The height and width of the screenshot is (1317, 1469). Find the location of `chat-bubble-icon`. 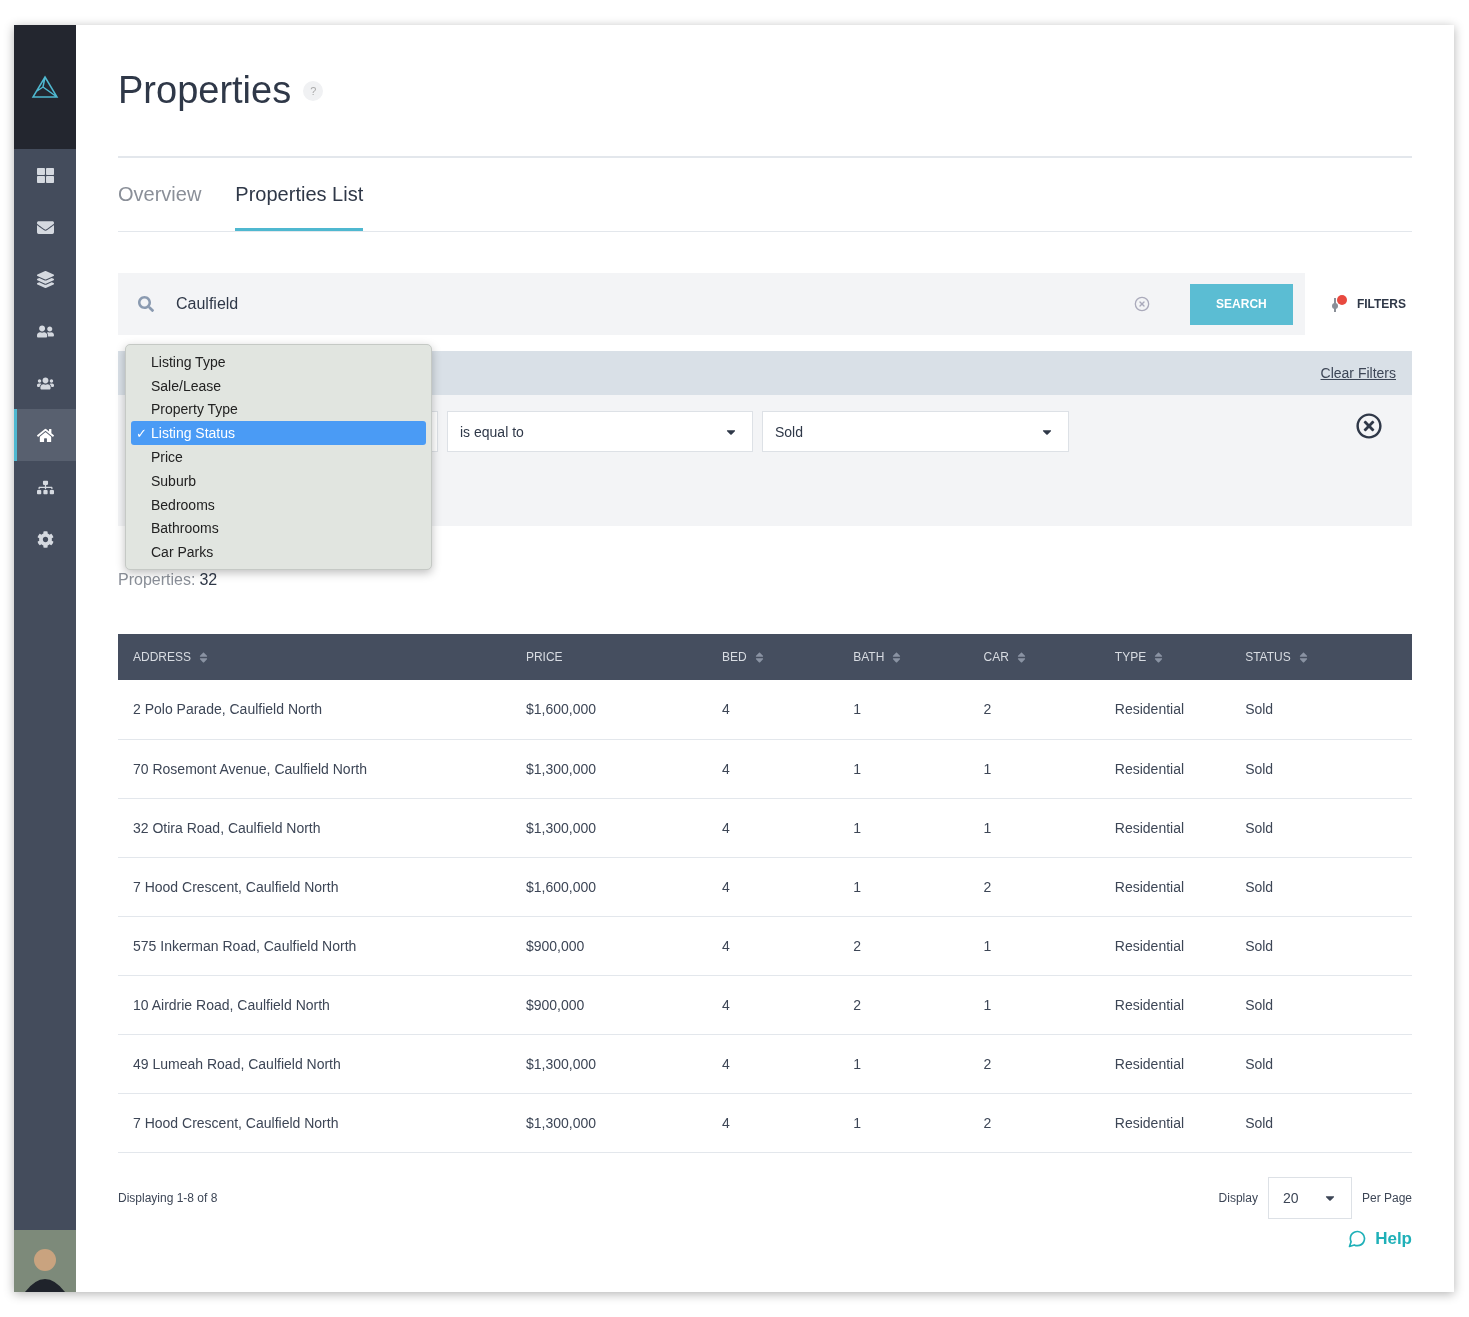

chat-bubble-icon is located at coordinates (1357, 1238).